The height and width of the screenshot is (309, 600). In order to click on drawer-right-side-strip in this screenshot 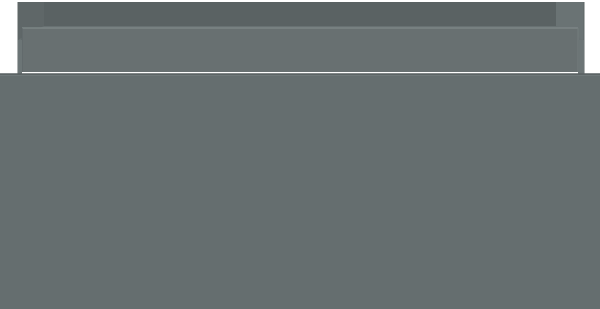, I will do `click(581, 57)`.